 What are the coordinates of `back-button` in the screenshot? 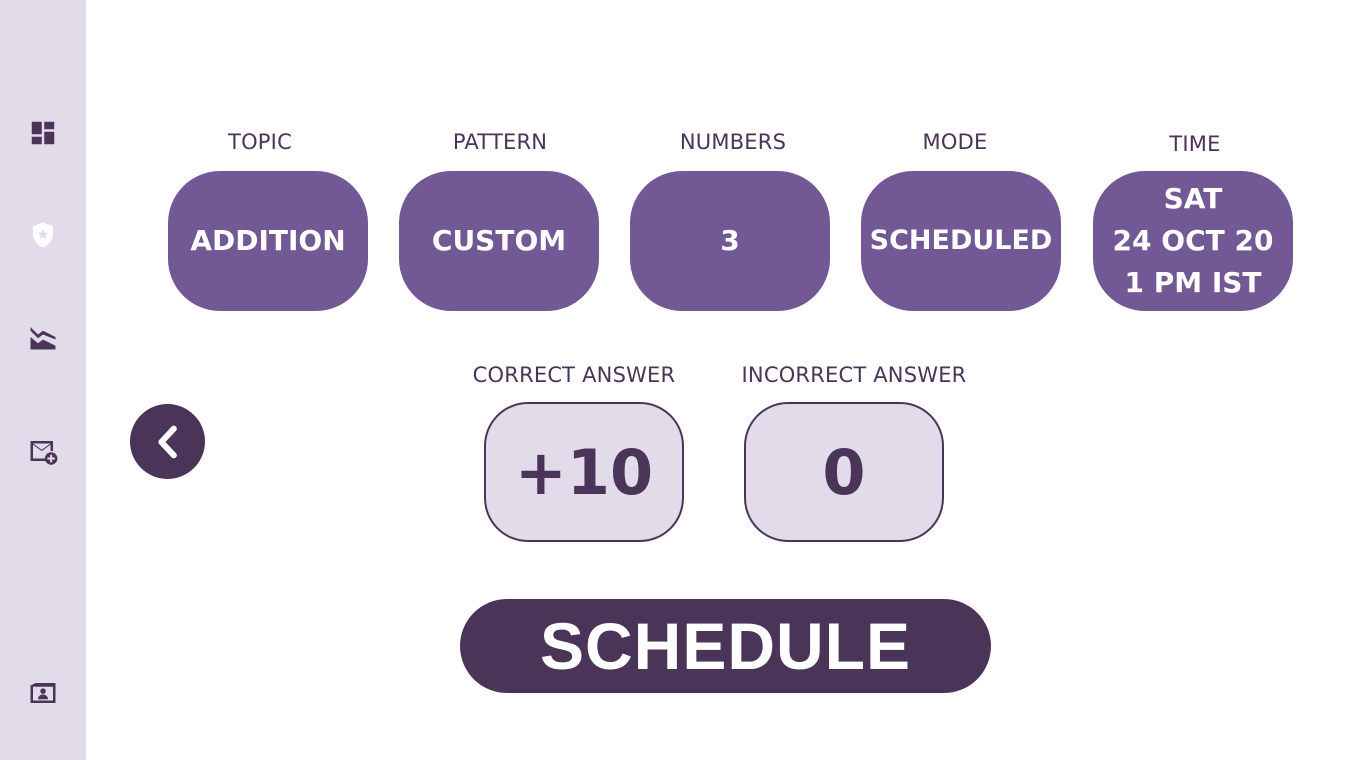 It's located at (167, 441).